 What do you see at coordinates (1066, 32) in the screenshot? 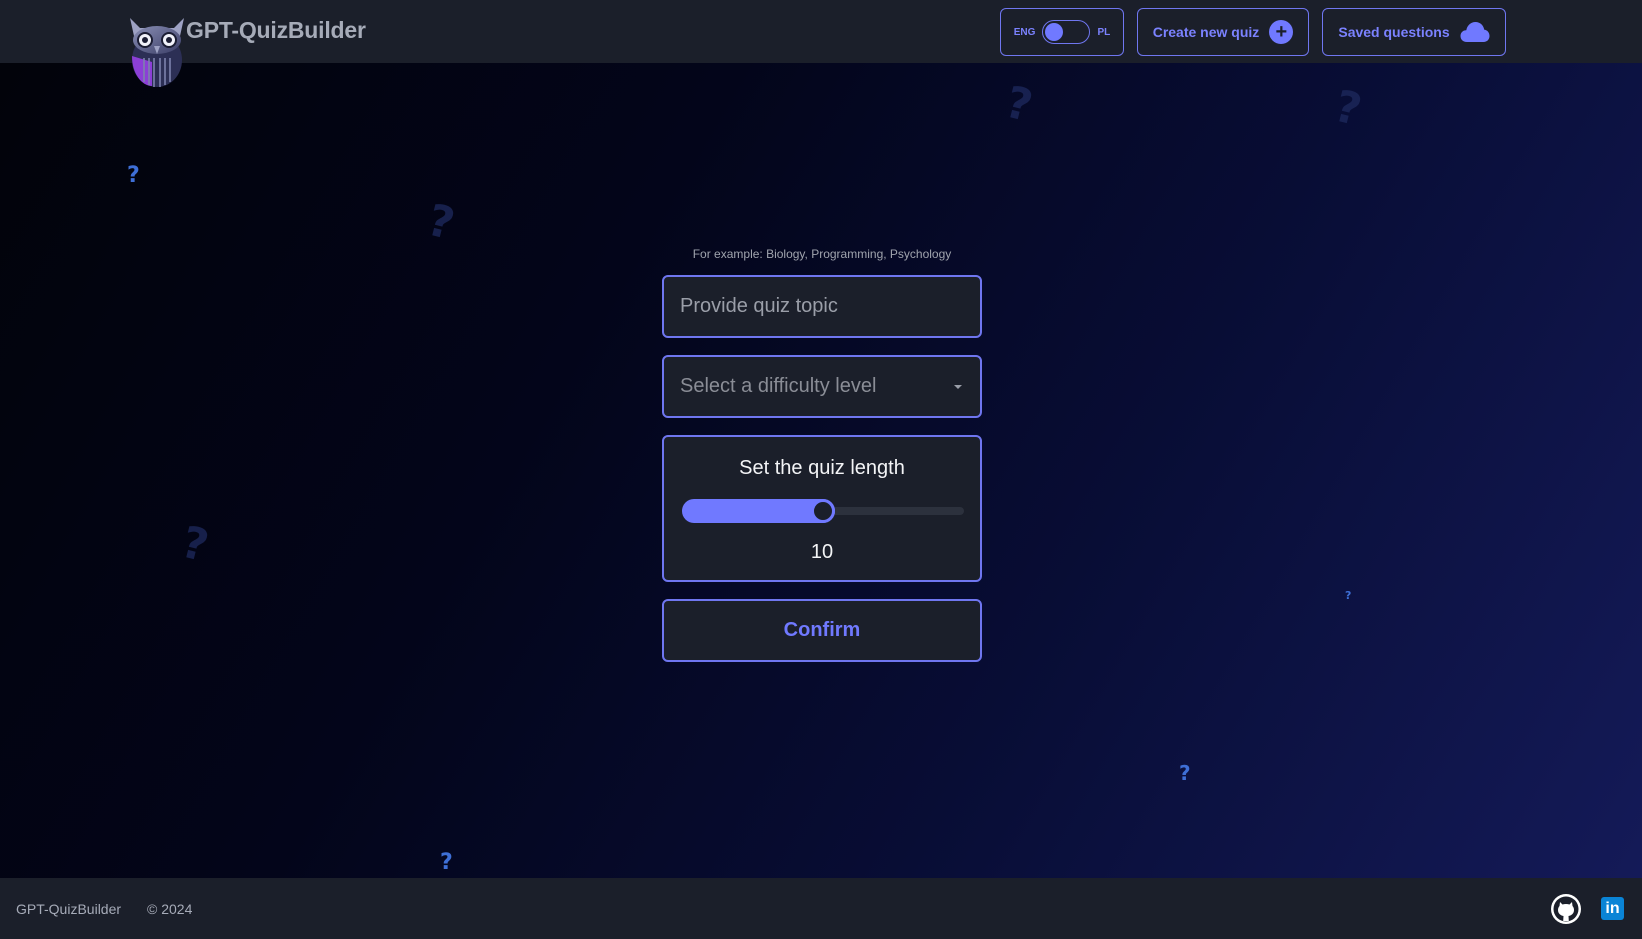
I see `lang-switch` at bounding box center [1066, 32].